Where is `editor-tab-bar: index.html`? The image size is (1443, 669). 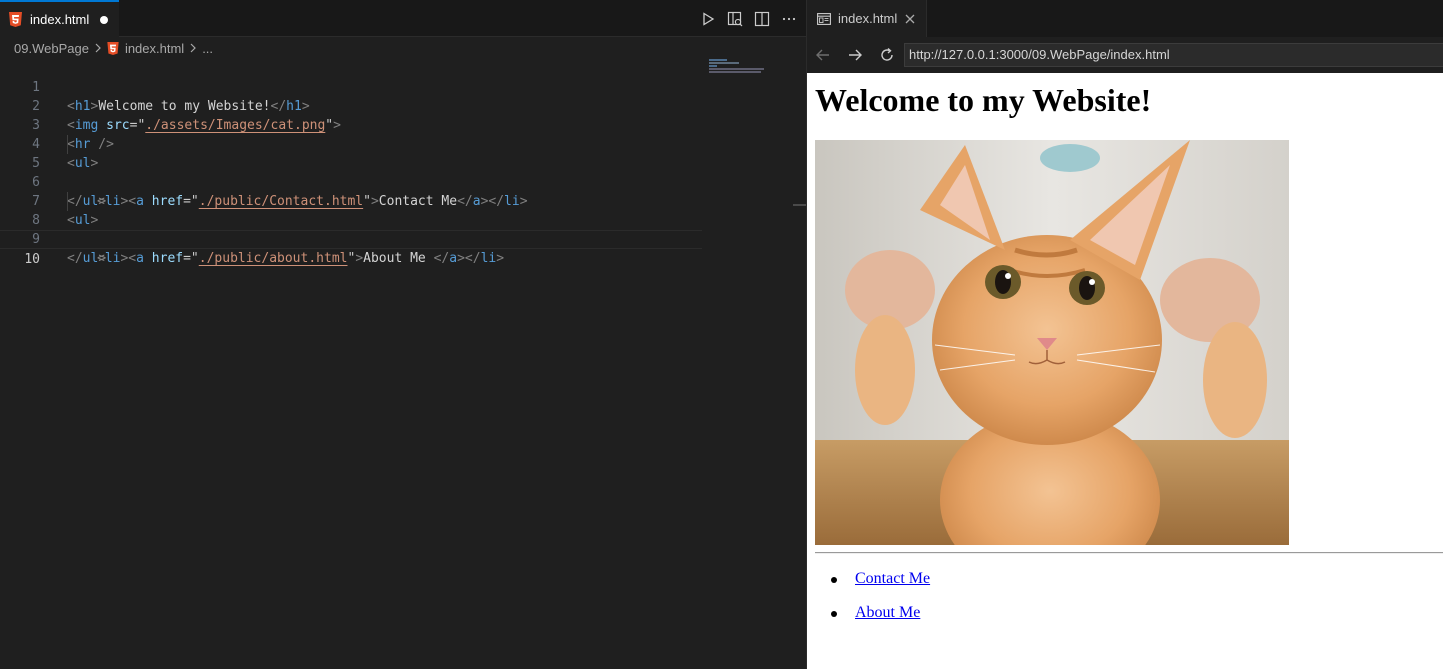 editor-tab-bar: index.html is located at coordinates (403, 18).